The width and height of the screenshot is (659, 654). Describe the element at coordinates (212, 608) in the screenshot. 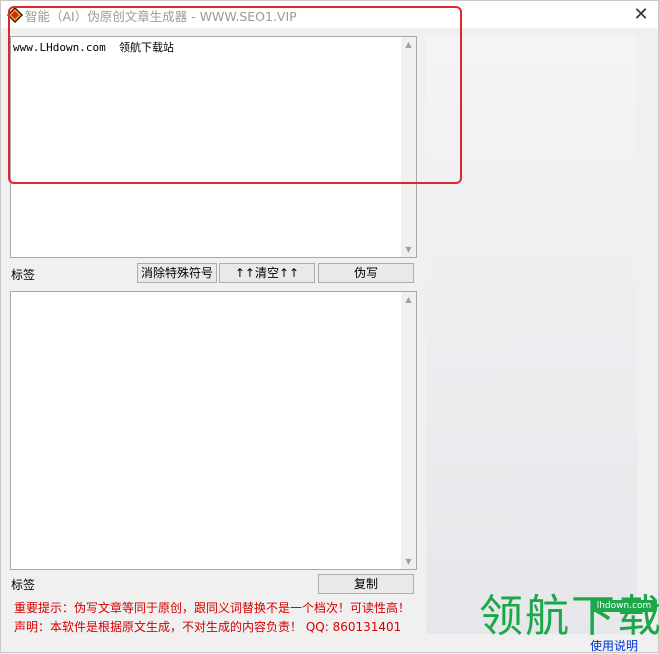

I see `important-tip: 重要提示：伪写文章等同于原创，跟同义词替换不是一个档次！可读性高！` at that location.